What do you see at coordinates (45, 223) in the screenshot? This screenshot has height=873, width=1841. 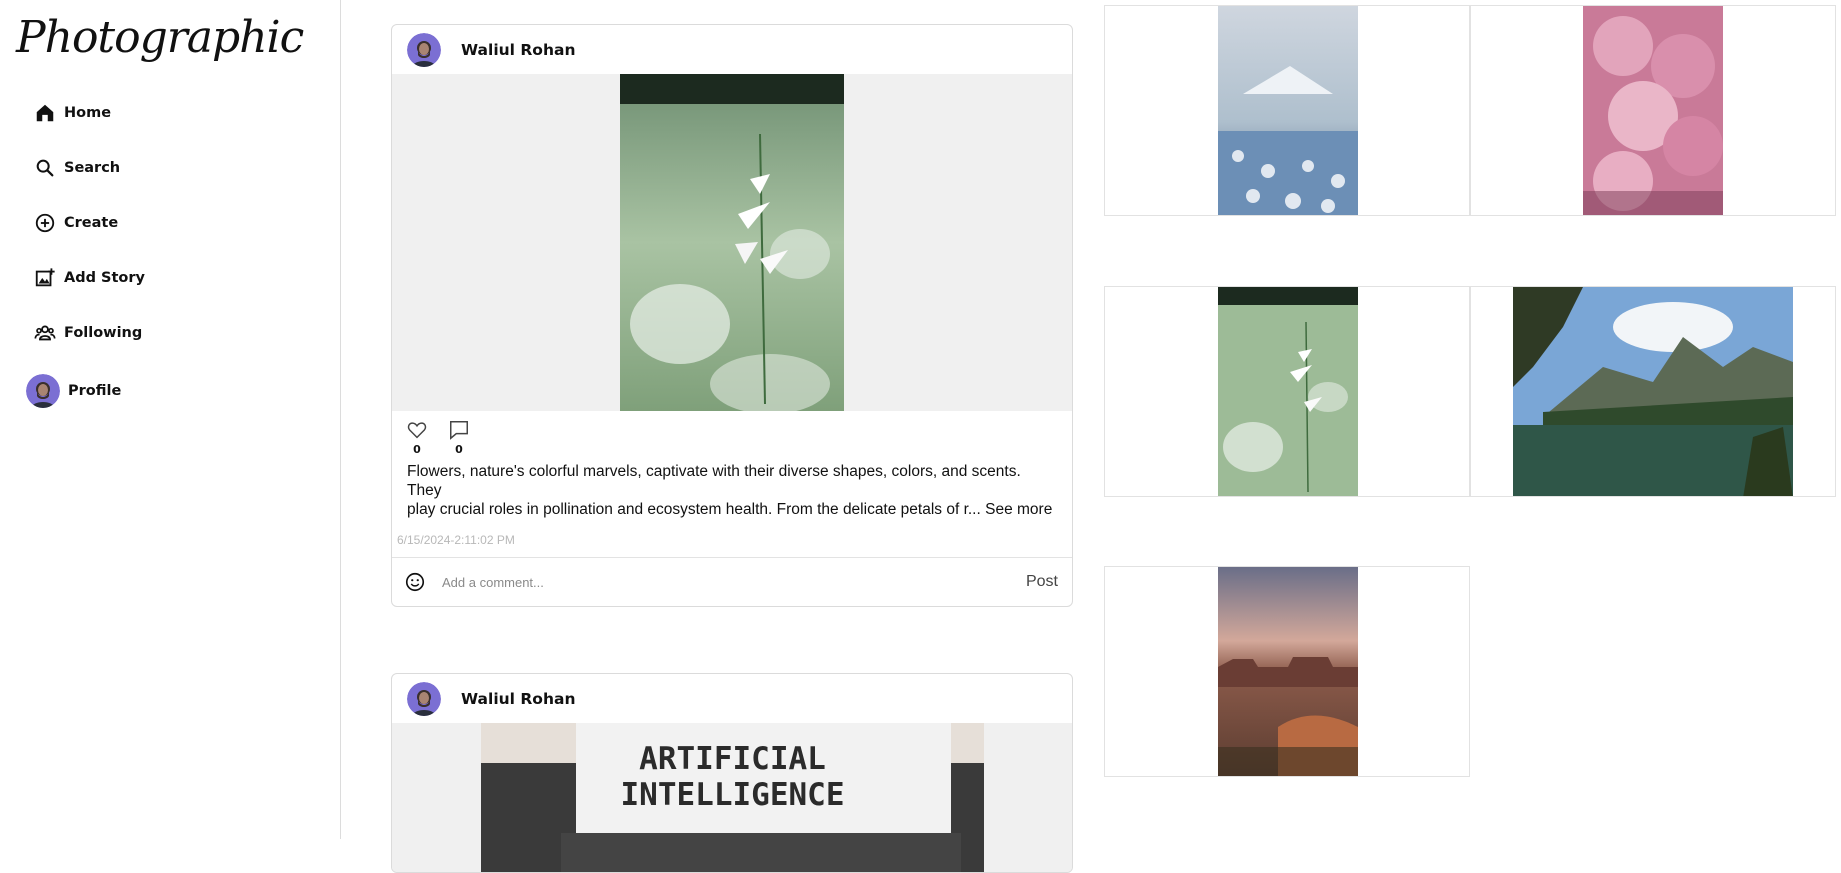 I see `plus-circle-icon` at bounding box center [45, 223].